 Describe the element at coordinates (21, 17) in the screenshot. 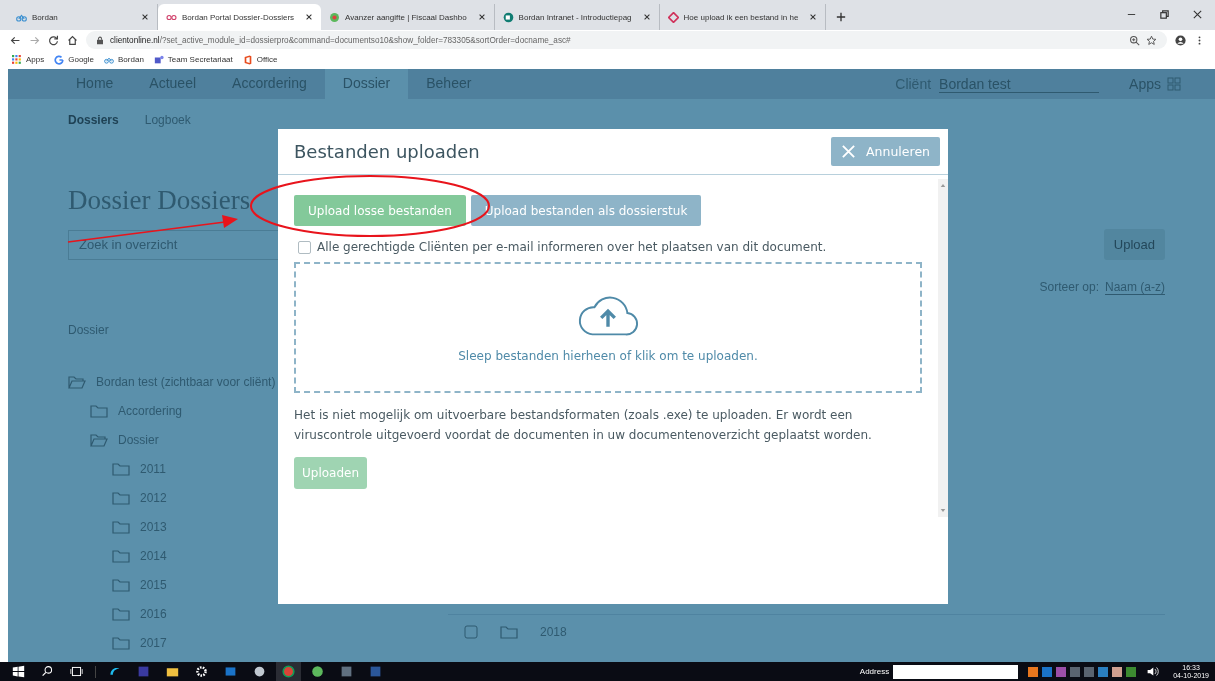

I see `bicycle-icon` at that location.